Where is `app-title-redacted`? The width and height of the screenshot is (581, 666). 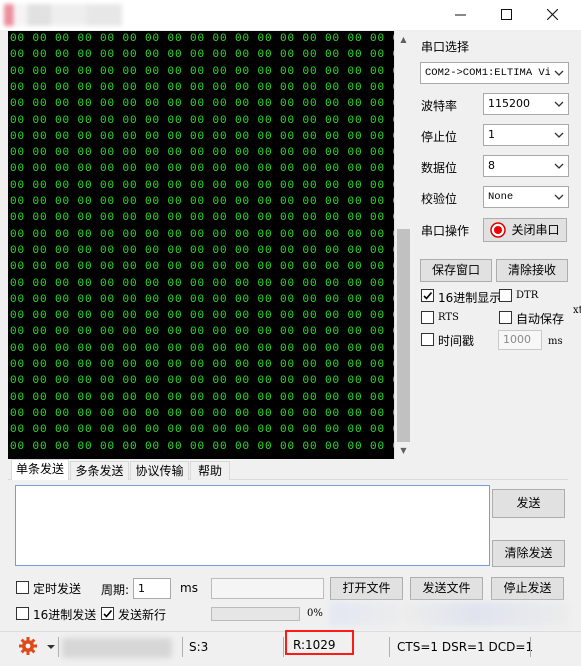 app-title-redacted is located at coordinates (63, 15).